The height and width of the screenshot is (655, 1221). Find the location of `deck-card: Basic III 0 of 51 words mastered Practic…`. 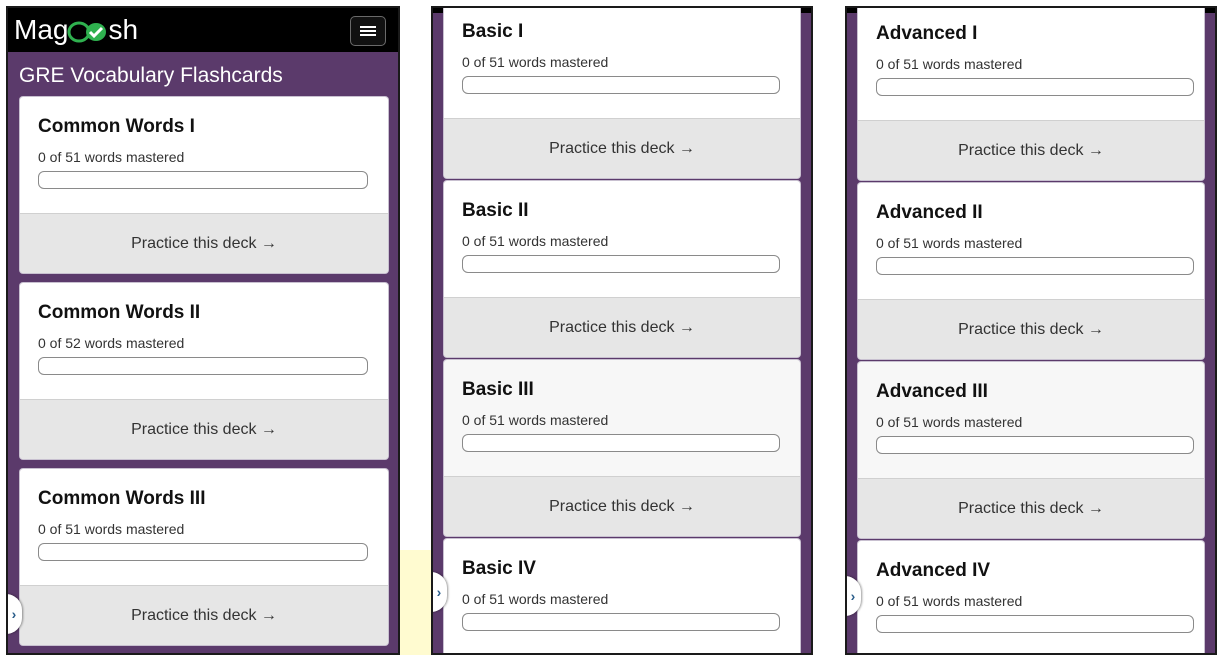

deck-card: Basic III 0 of 51 words mastered Practic… is located at coordinates (622, 448).